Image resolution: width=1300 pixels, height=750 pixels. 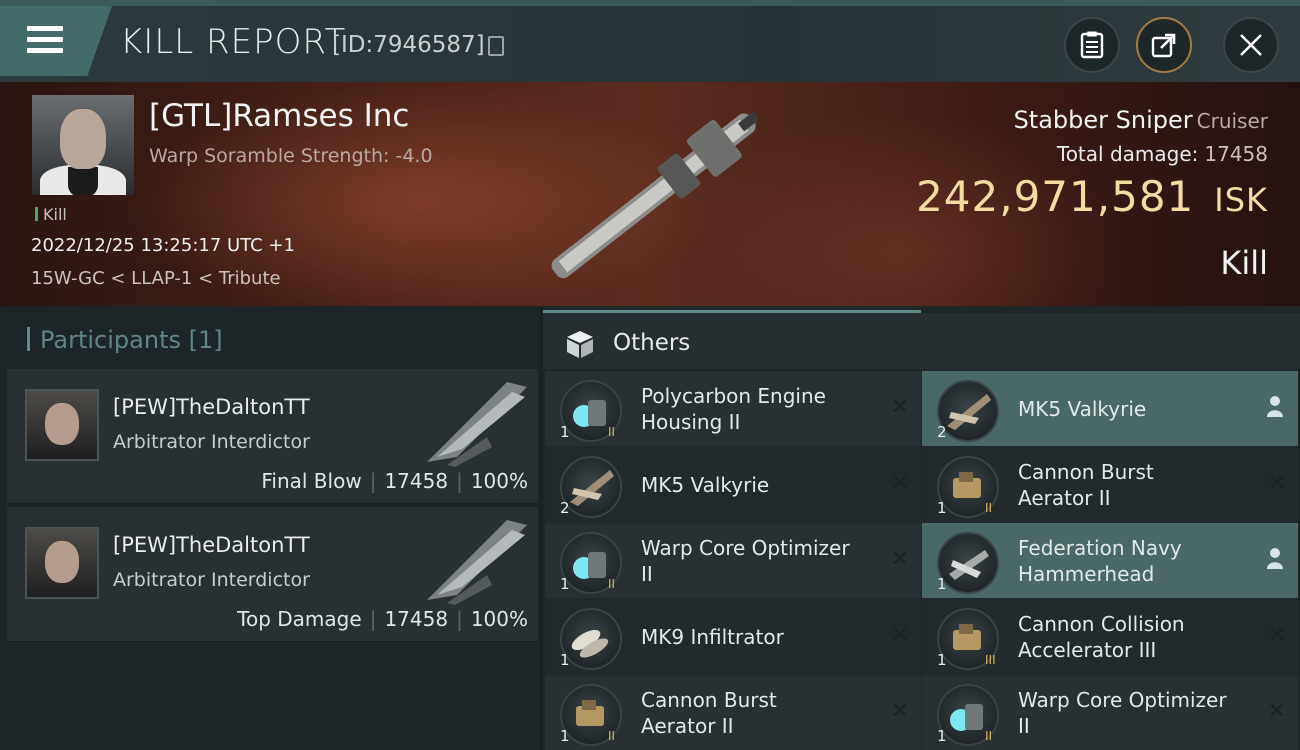 What do you see at coordinates (650, 3) in the screenshot?
I see `top-accent-line` at bounding box center [650, 3].